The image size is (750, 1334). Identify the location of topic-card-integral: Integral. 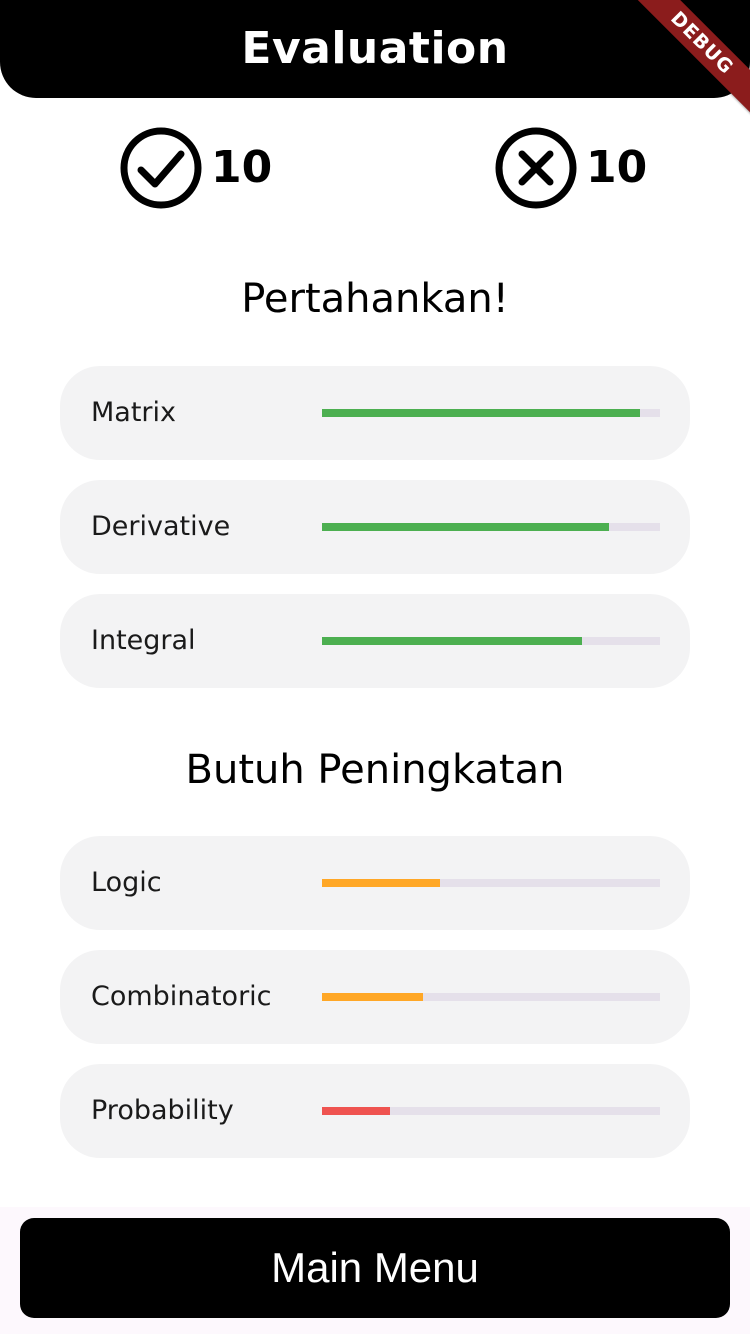
(375, 641).